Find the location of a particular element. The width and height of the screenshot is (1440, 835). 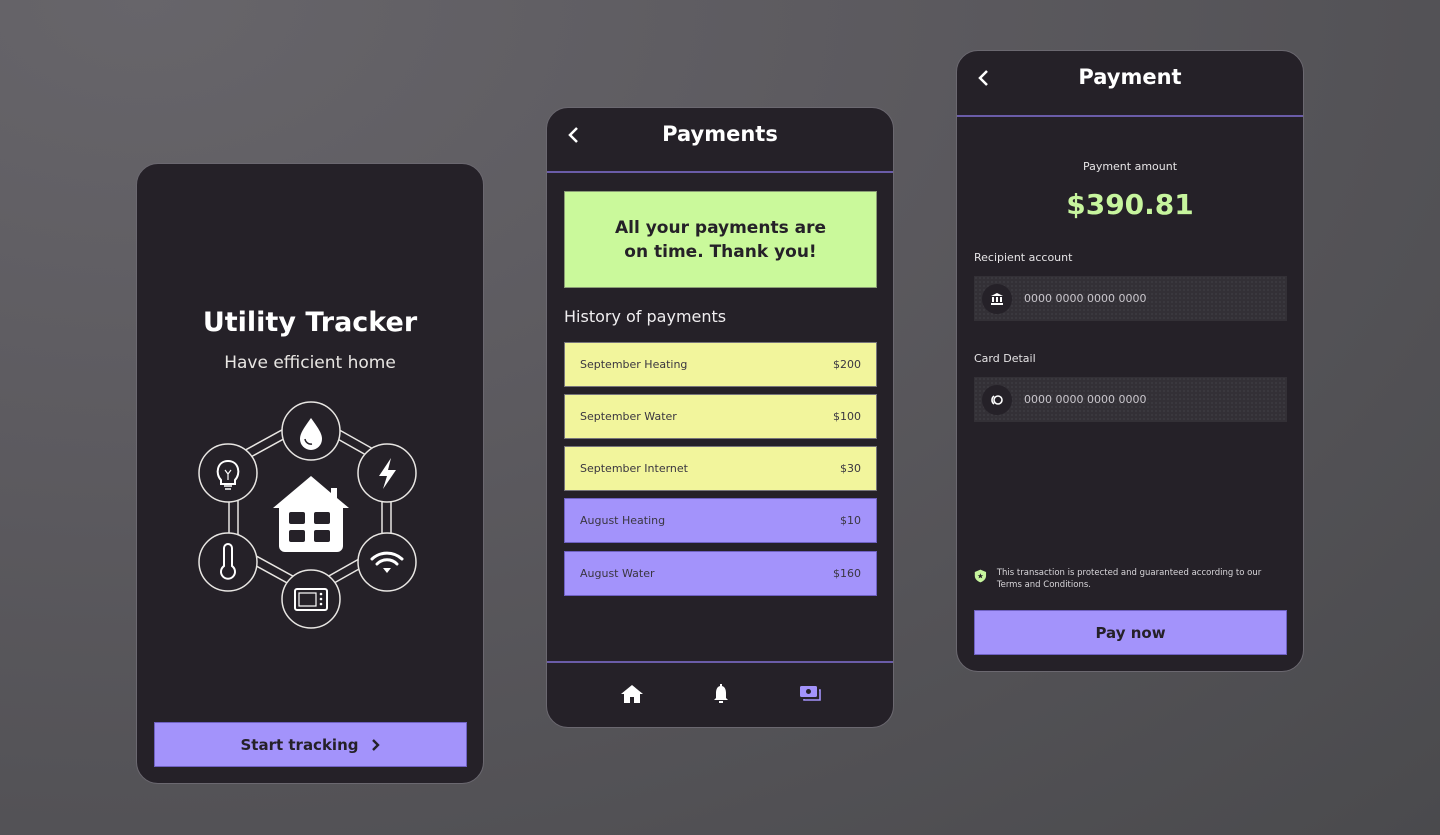

payment-amount: $390.81 is located at coordinates (1130, 204).